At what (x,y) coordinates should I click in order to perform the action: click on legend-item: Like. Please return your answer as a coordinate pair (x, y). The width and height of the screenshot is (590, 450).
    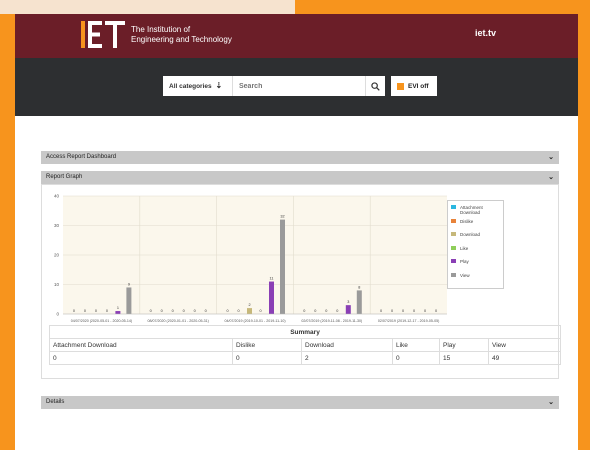
    Looking at the image, I should click on (475, 248).